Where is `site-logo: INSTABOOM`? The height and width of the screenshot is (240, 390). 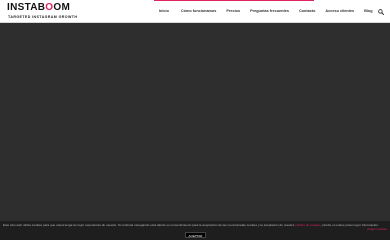
site-logo: INSTABOOM is located at coordinates (38, 8).